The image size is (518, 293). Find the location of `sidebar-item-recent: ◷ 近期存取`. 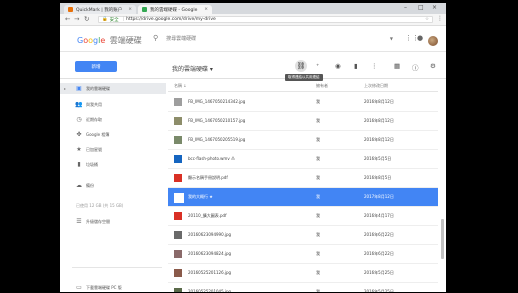

sidebar-item-recent: ◷ 近期存取 is located at coordinates (113, 119).